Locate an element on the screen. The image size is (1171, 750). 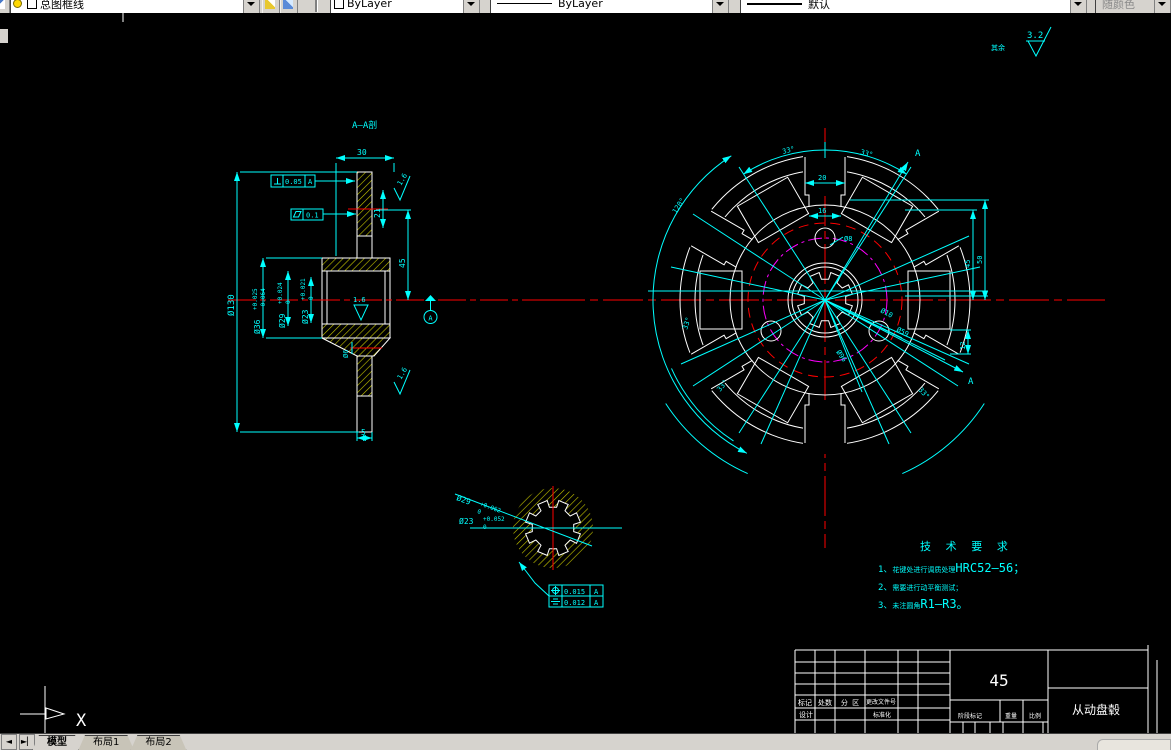
svg-text: +0.021 is located at coordinates (303, 289).